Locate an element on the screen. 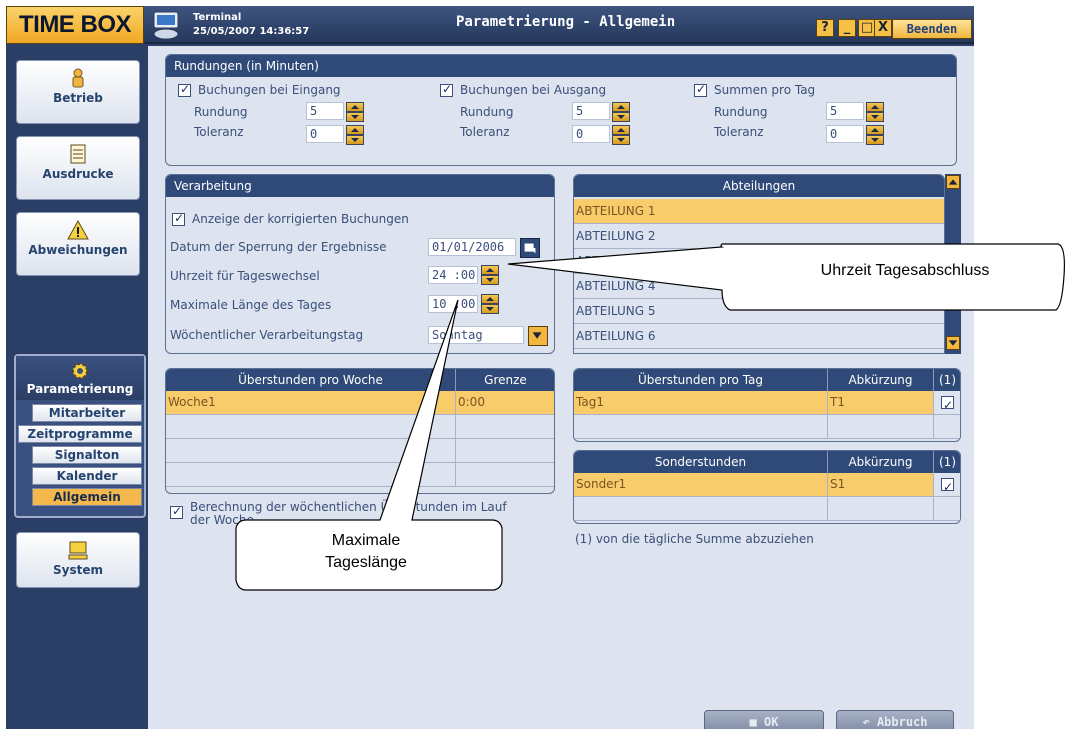 This screenshot has height=729, width=1069. ausgang-label: Buchungen bei Ausgang is located at coordinates (533, 90).